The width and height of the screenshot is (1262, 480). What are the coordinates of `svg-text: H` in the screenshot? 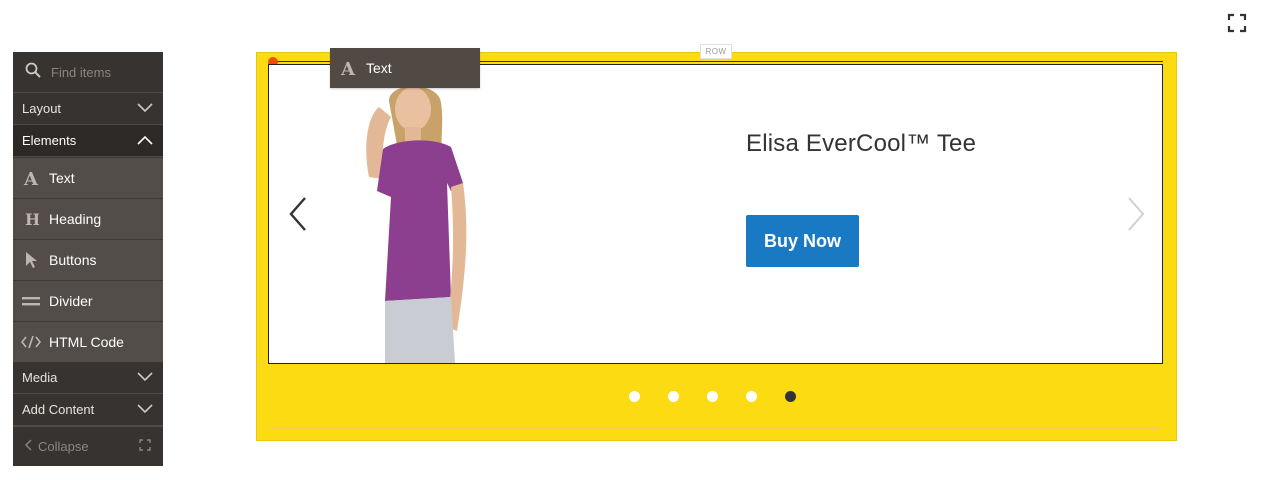 It's located at (32, 219).